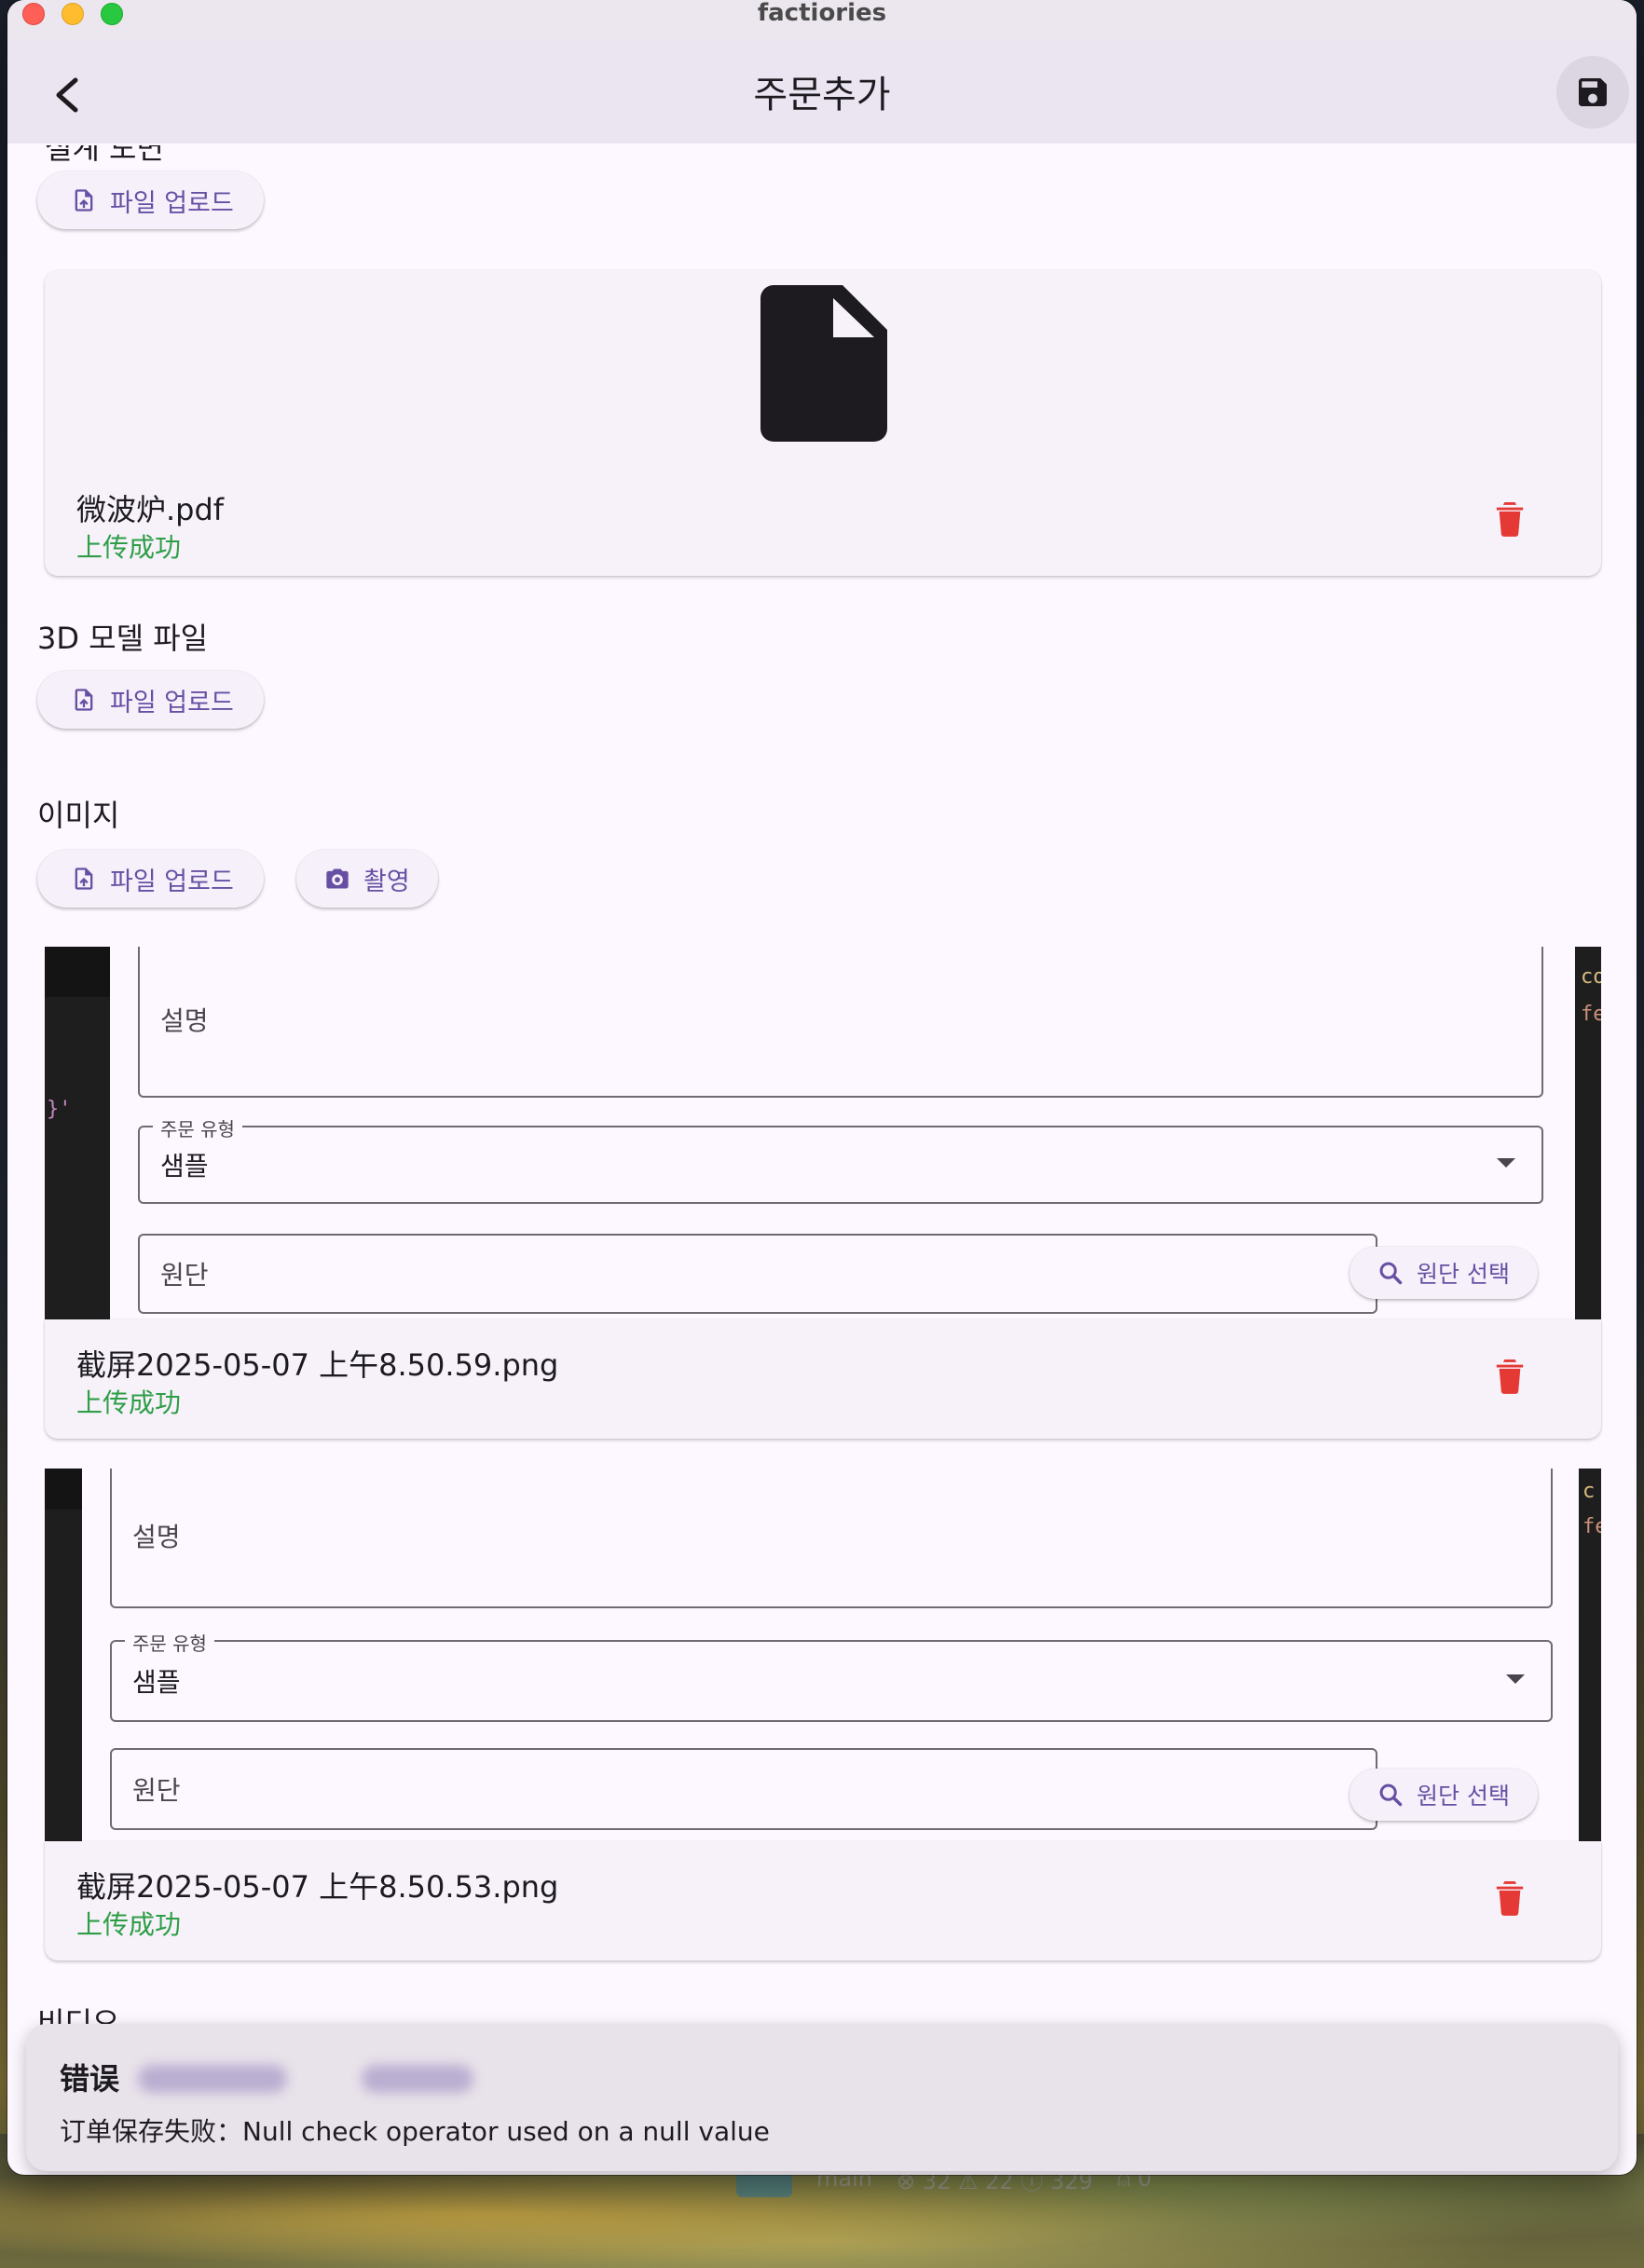 This screenshot has height=2268, width=1644. What do you see at coordinates (78, 815) in the screenshot?
I see `section-label-image: 이미지` at bounding box center [78, 815].